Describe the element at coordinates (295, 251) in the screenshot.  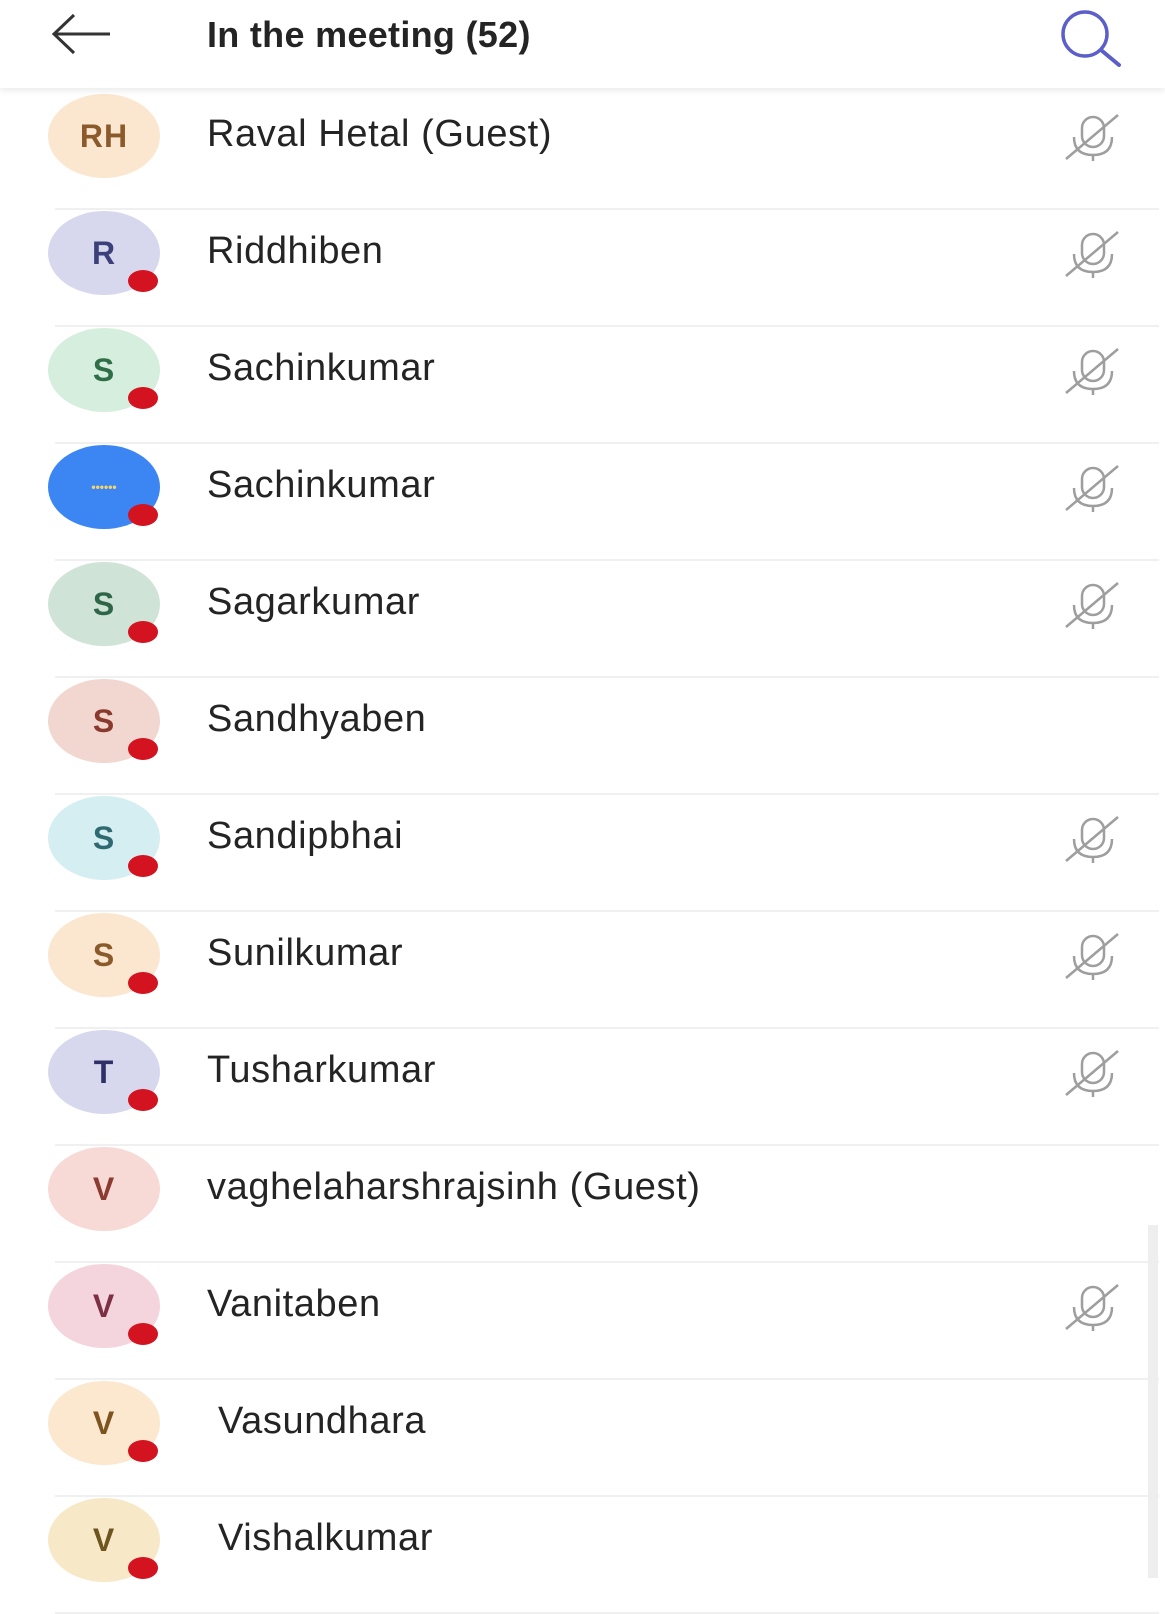
I see `participant-name: Riddhiben` at that location.